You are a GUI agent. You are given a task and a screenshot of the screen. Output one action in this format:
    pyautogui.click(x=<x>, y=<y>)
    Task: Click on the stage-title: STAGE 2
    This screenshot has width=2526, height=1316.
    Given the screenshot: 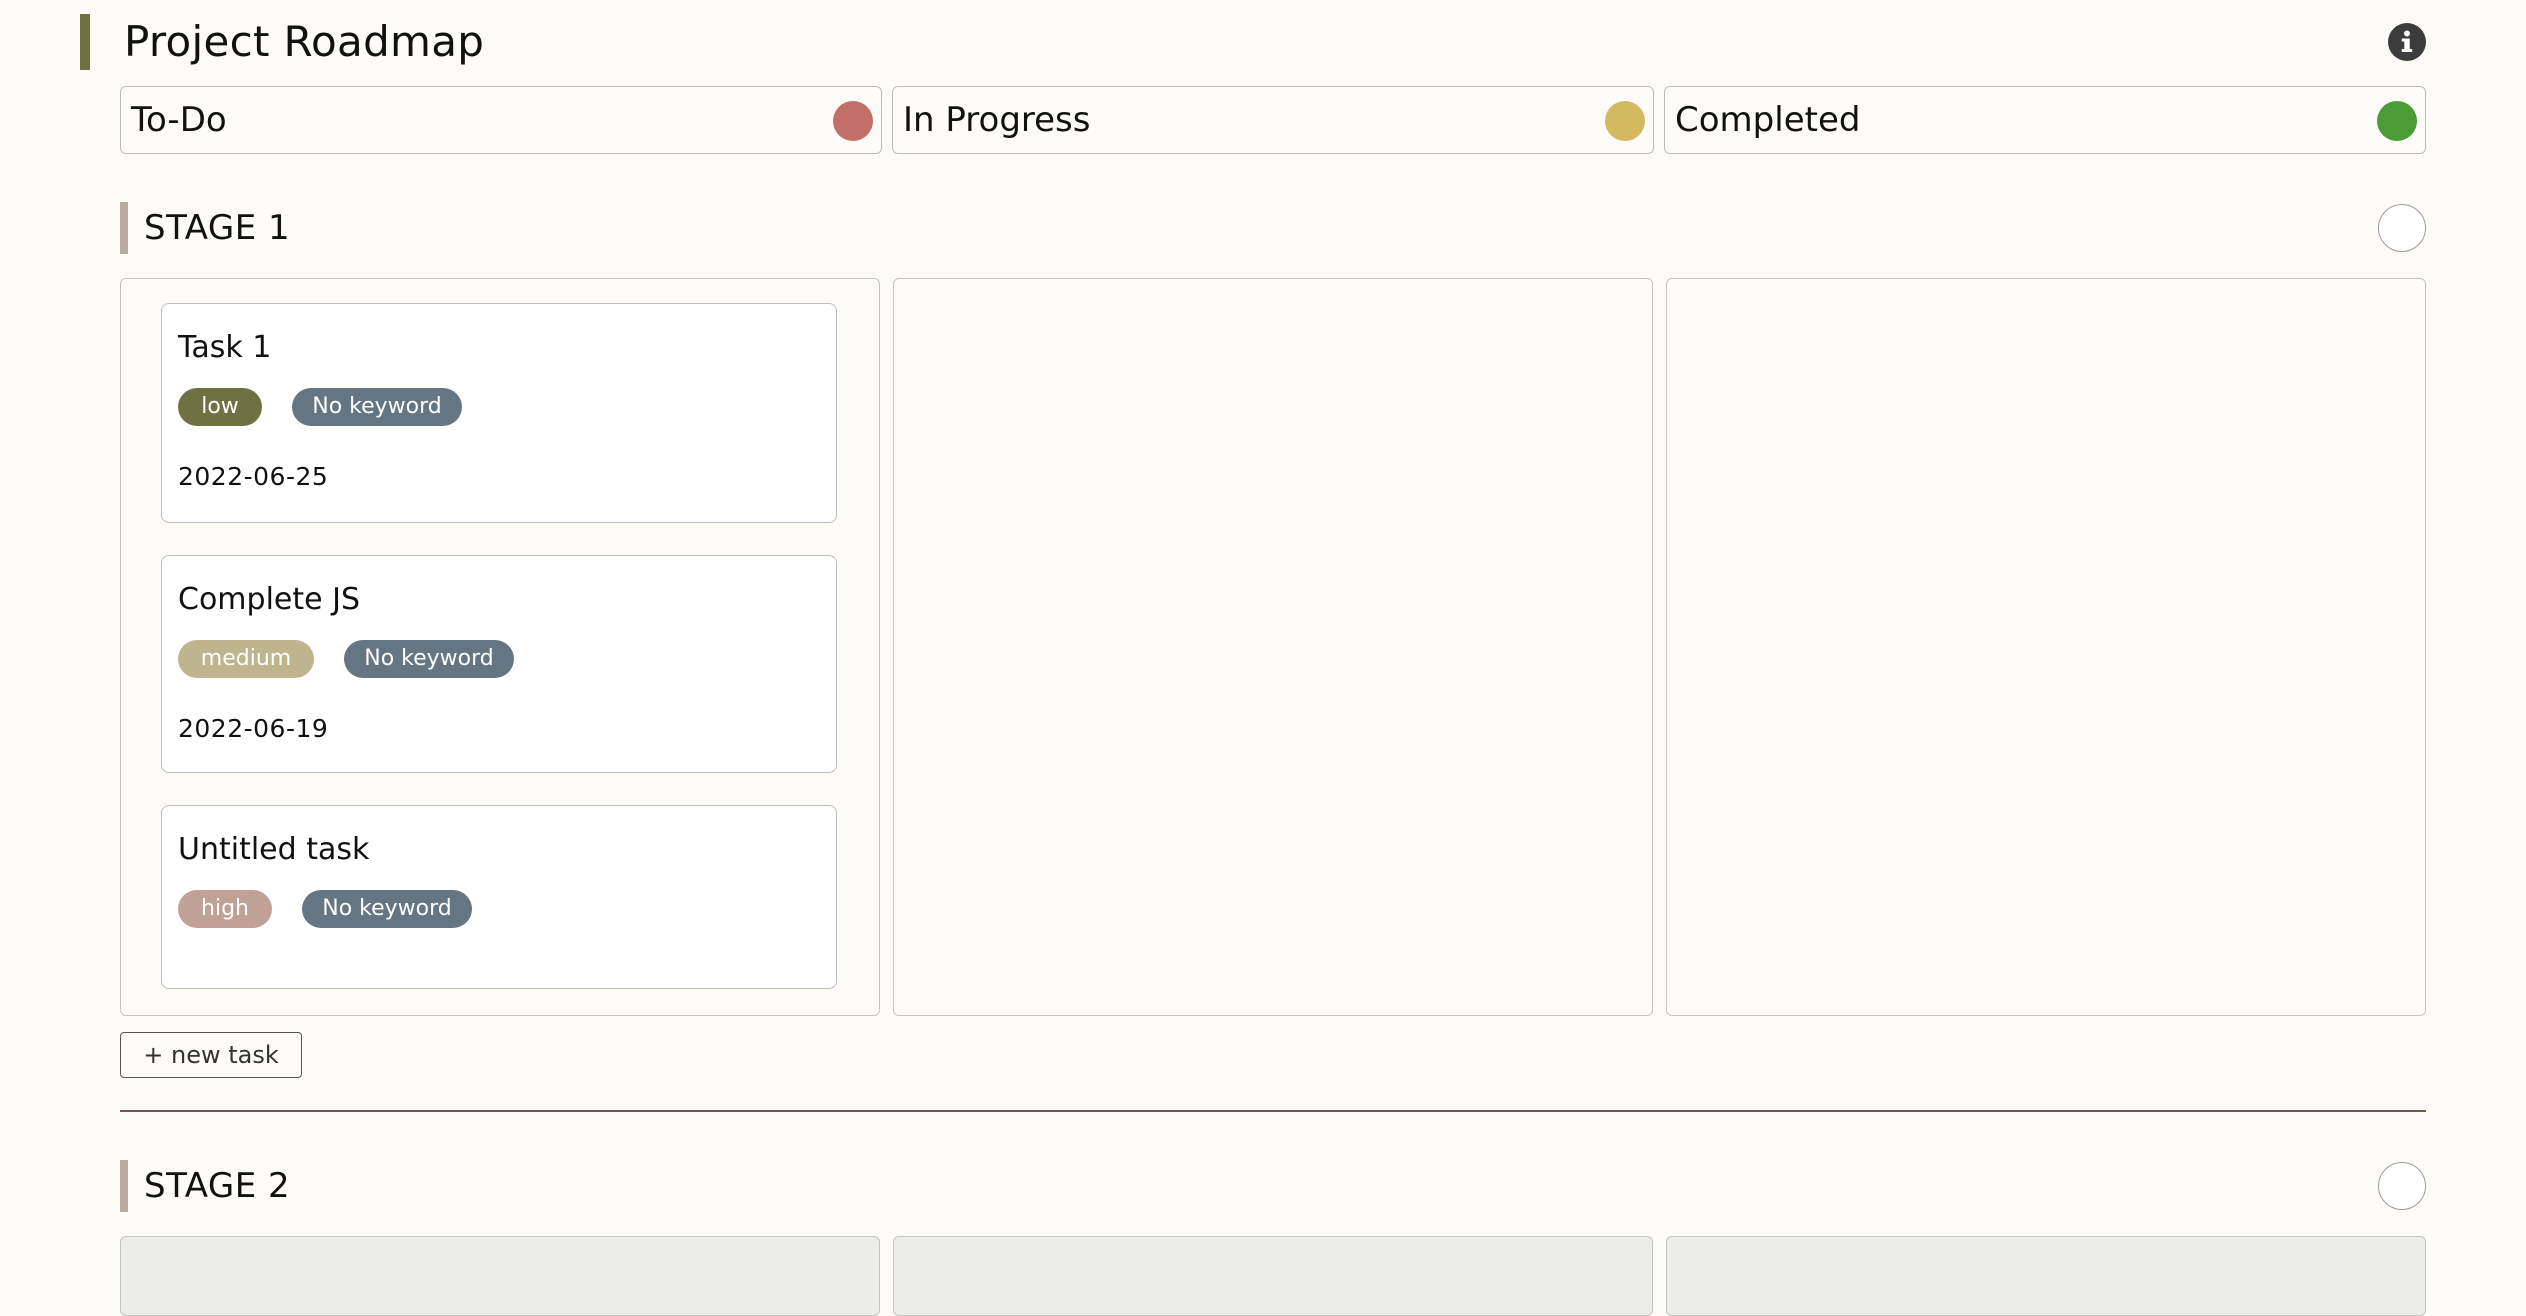 What is the action you would take?
    pyautogui.click(x=217, y=1186)
    